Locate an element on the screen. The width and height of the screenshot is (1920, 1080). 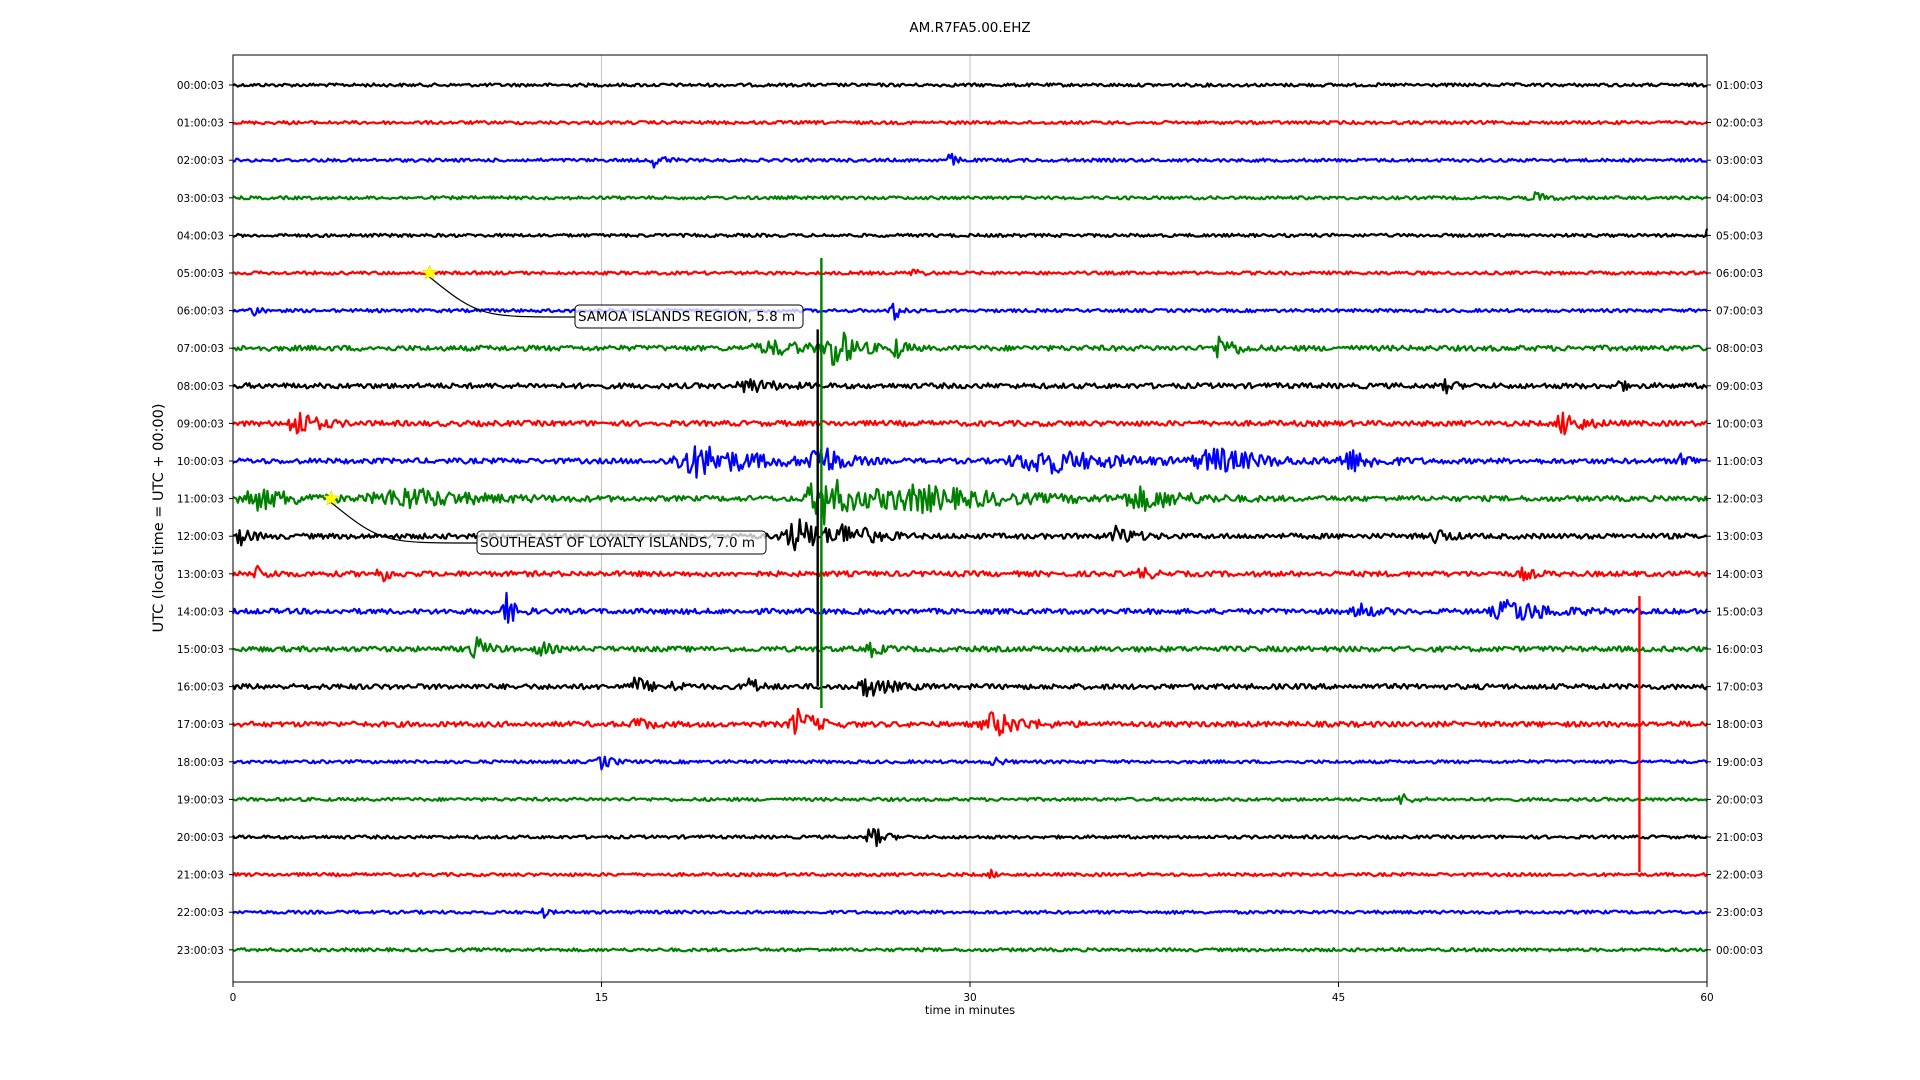
right-time-label: 13:00:03 is located at coordinates (1739, 537).